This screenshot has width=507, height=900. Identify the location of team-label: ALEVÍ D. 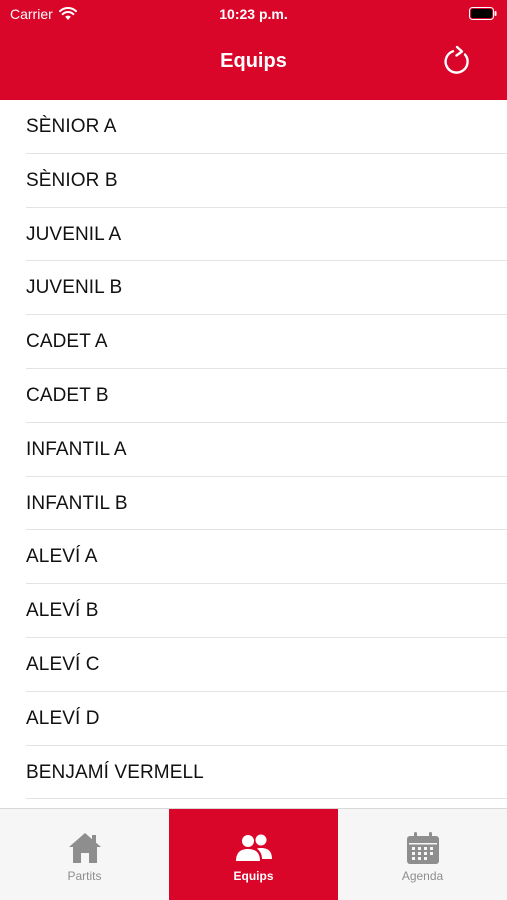
(63, 718).